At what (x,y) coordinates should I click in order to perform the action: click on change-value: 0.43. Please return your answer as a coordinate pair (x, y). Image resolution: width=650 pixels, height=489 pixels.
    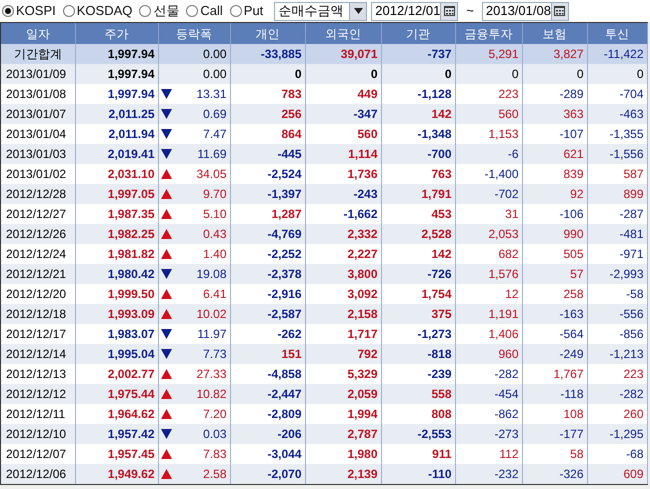
    Looking at the image, I should click on (214, 234).